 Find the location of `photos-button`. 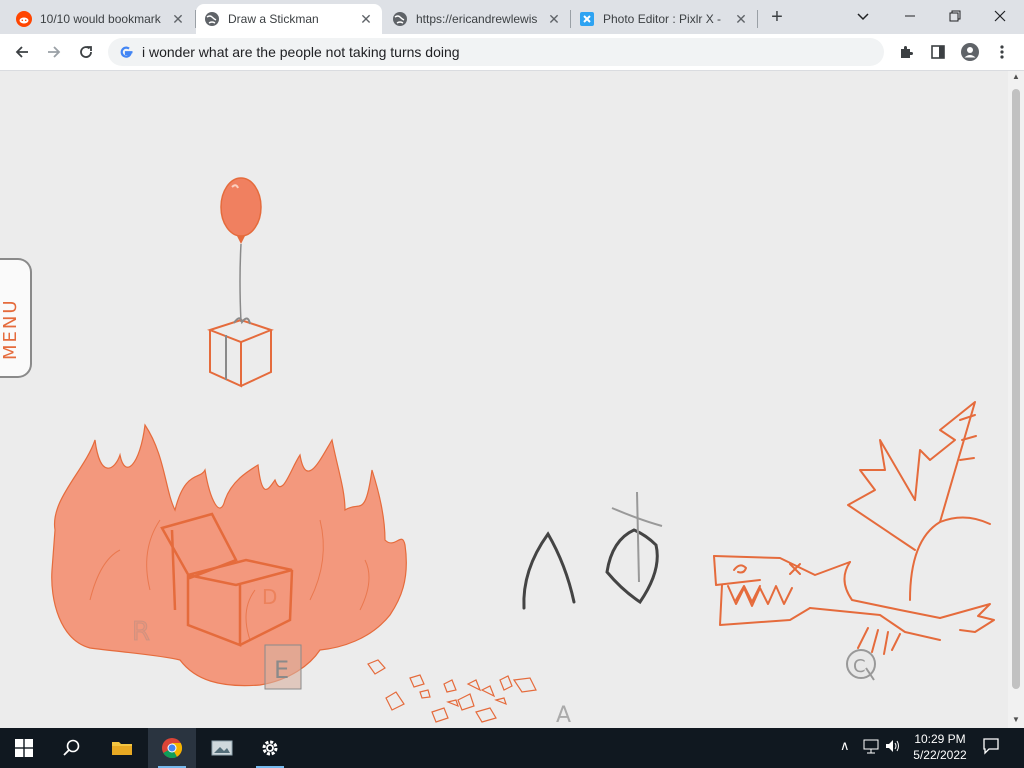

photos-button is located at coordinates (222, 748).